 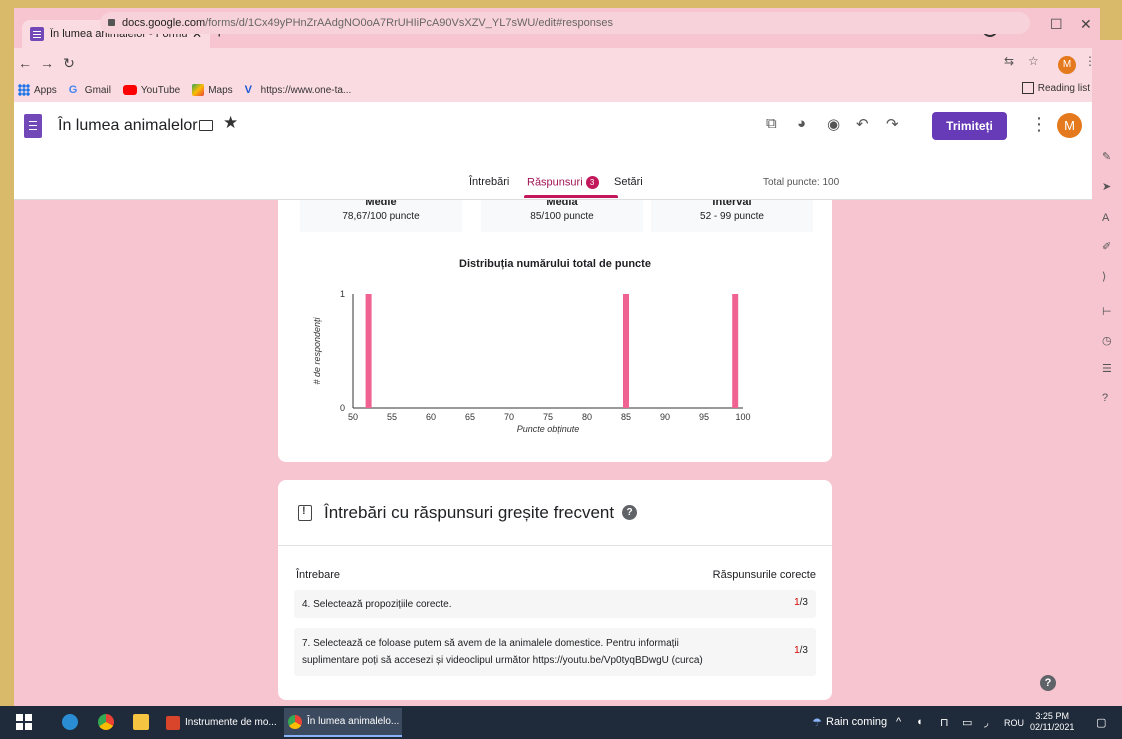 What do you see at coordinates (470, 417) in the screenshot?
I see `x-tick-label: 65` at bounding box center [470, 417].